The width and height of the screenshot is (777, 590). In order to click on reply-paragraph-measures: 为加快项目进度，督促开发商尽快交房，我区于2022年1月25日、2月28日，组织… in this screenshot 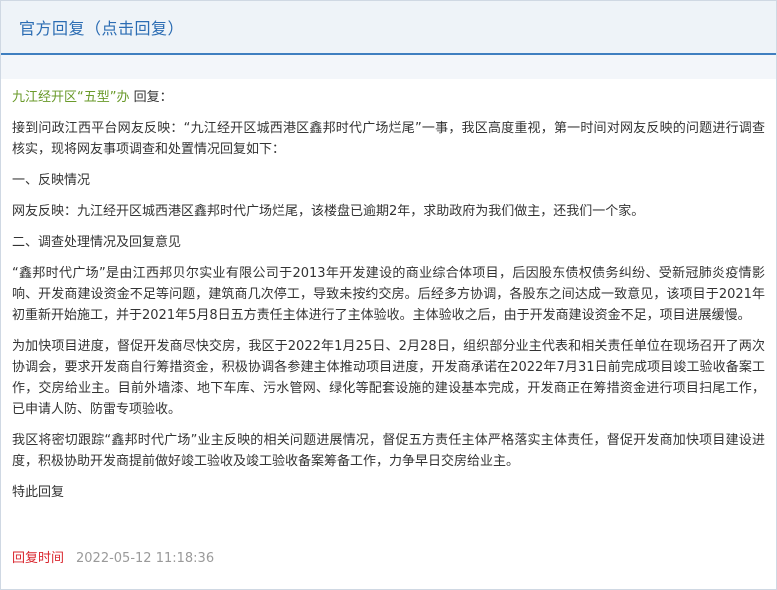, I will do `click(388, 378)`.